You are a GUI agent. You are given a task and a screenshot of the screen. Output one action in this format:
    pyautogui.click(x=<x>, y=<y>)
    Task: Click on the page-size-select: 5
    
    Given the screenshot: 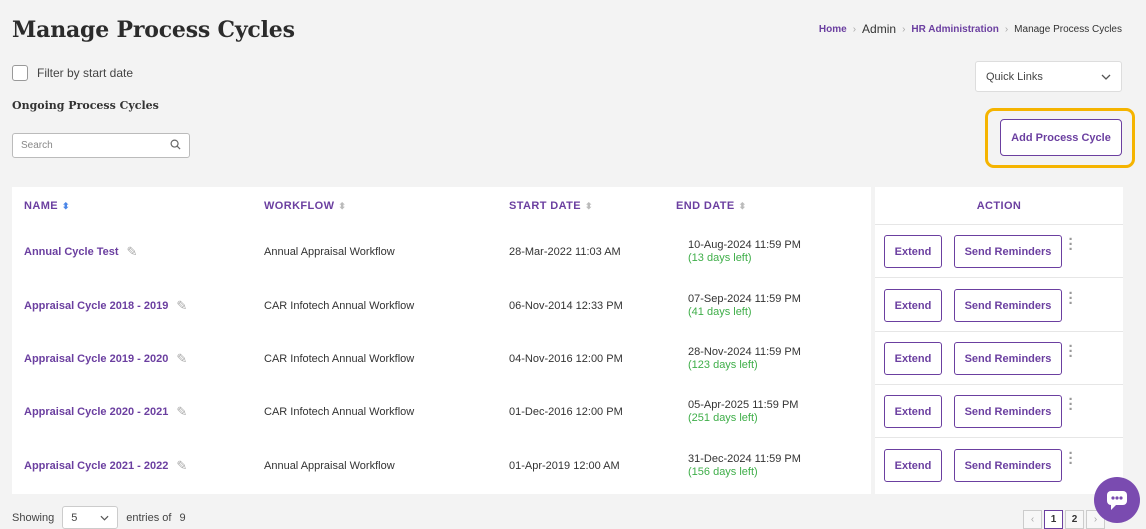 What is the action you would take?
    pyautogui.click(x=90, y=517)
    